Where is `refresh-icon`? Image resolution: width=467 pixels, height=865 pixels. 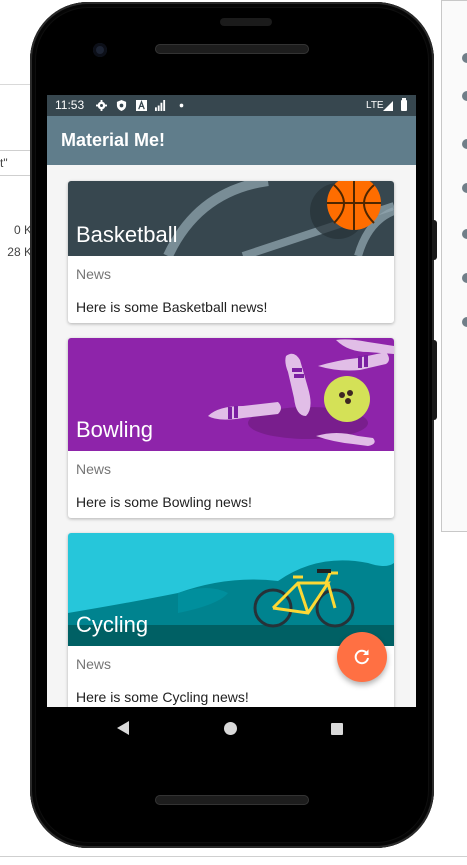 refresh-icon is located at coordinates (361, 657).